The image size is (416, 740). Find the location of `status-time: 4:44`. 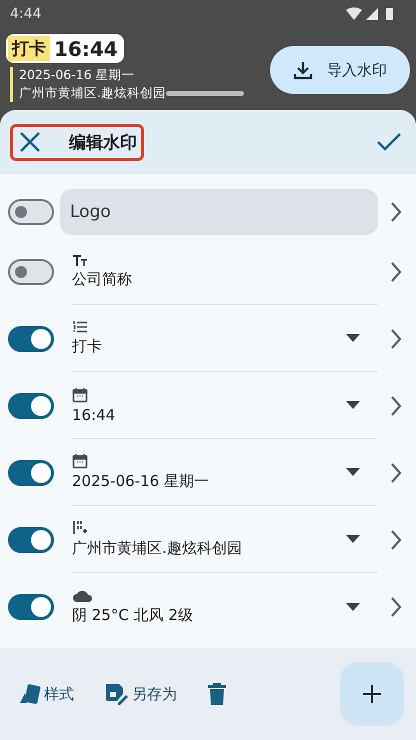

status-time: 4:44 is located at coordinates (26, 14).